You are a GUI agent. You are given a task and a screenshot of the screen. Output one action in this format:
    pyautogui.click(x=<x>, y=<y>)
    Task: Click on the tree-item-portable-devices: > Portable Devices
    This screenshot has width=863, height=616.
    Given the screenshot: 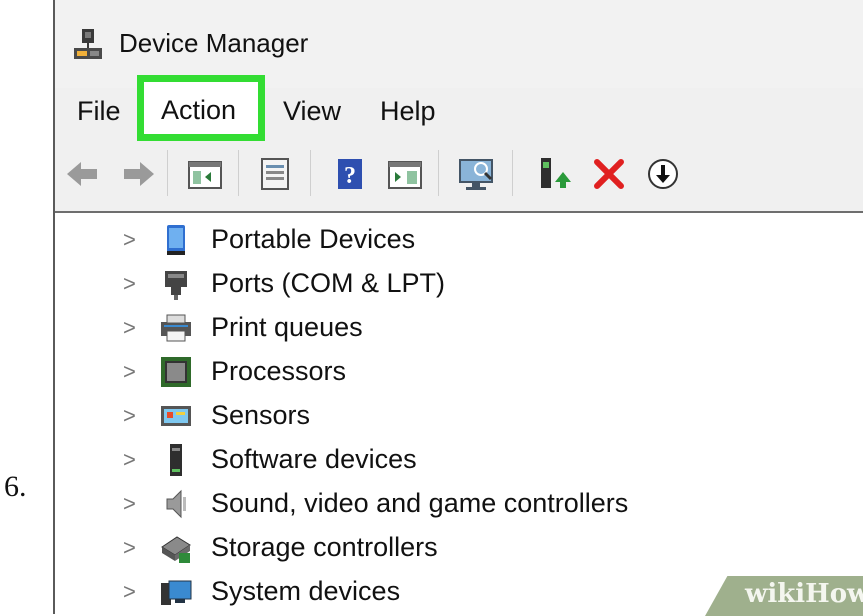 What is the action you would take?
    pyautogui.click(x=455, y=241)
    